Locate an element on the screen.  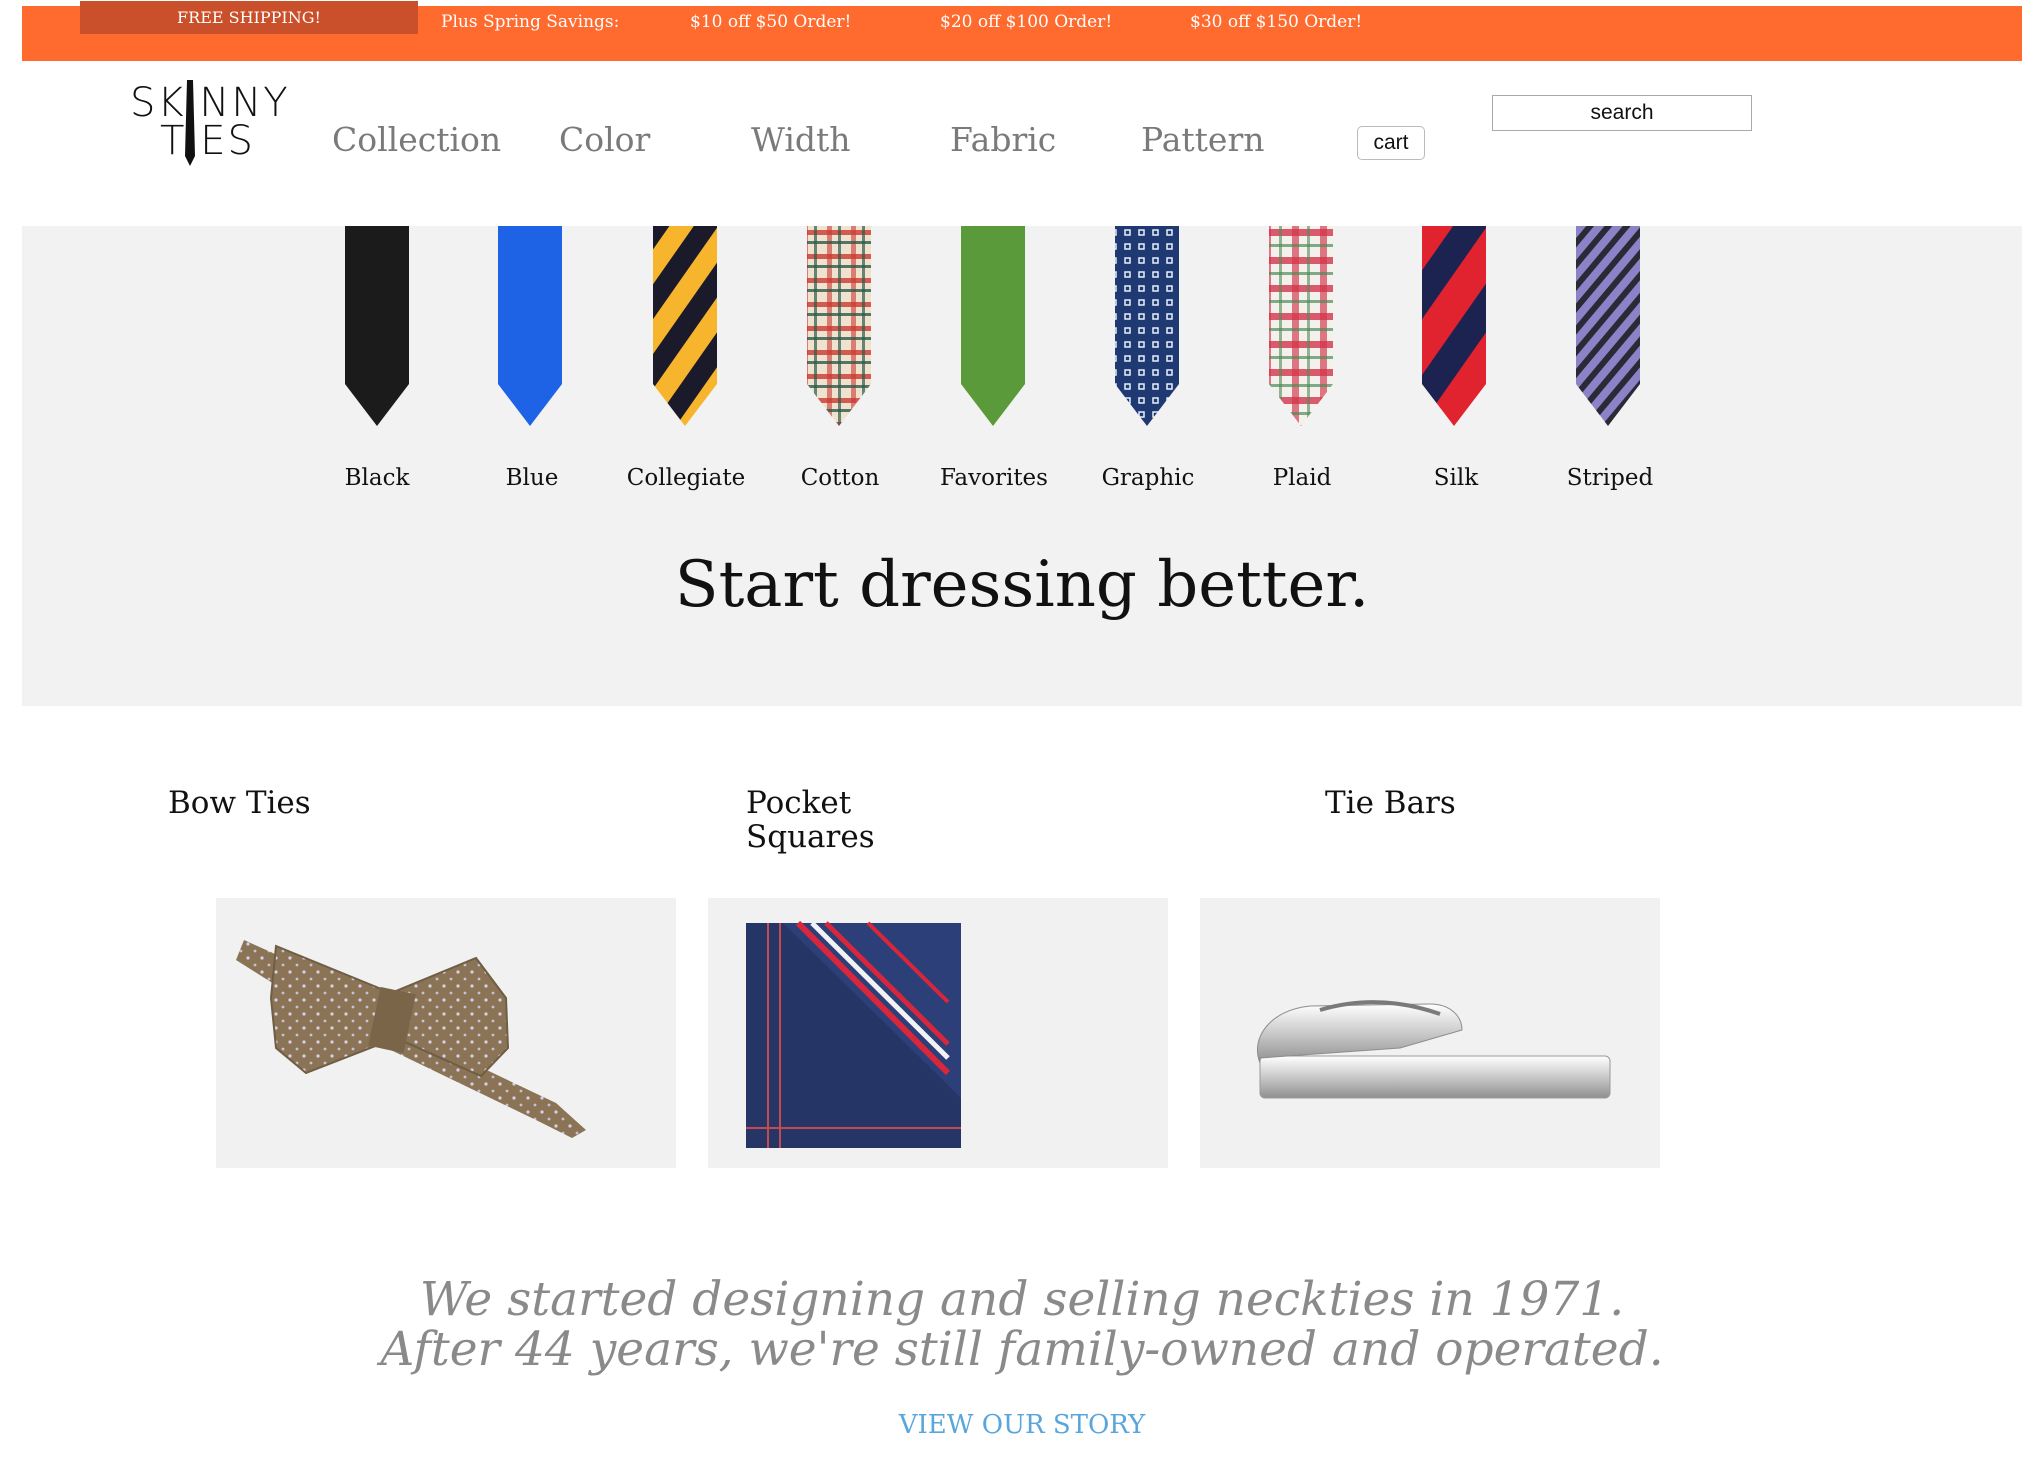
logo: SKINNY TIES is located at coordinates (215, 125).